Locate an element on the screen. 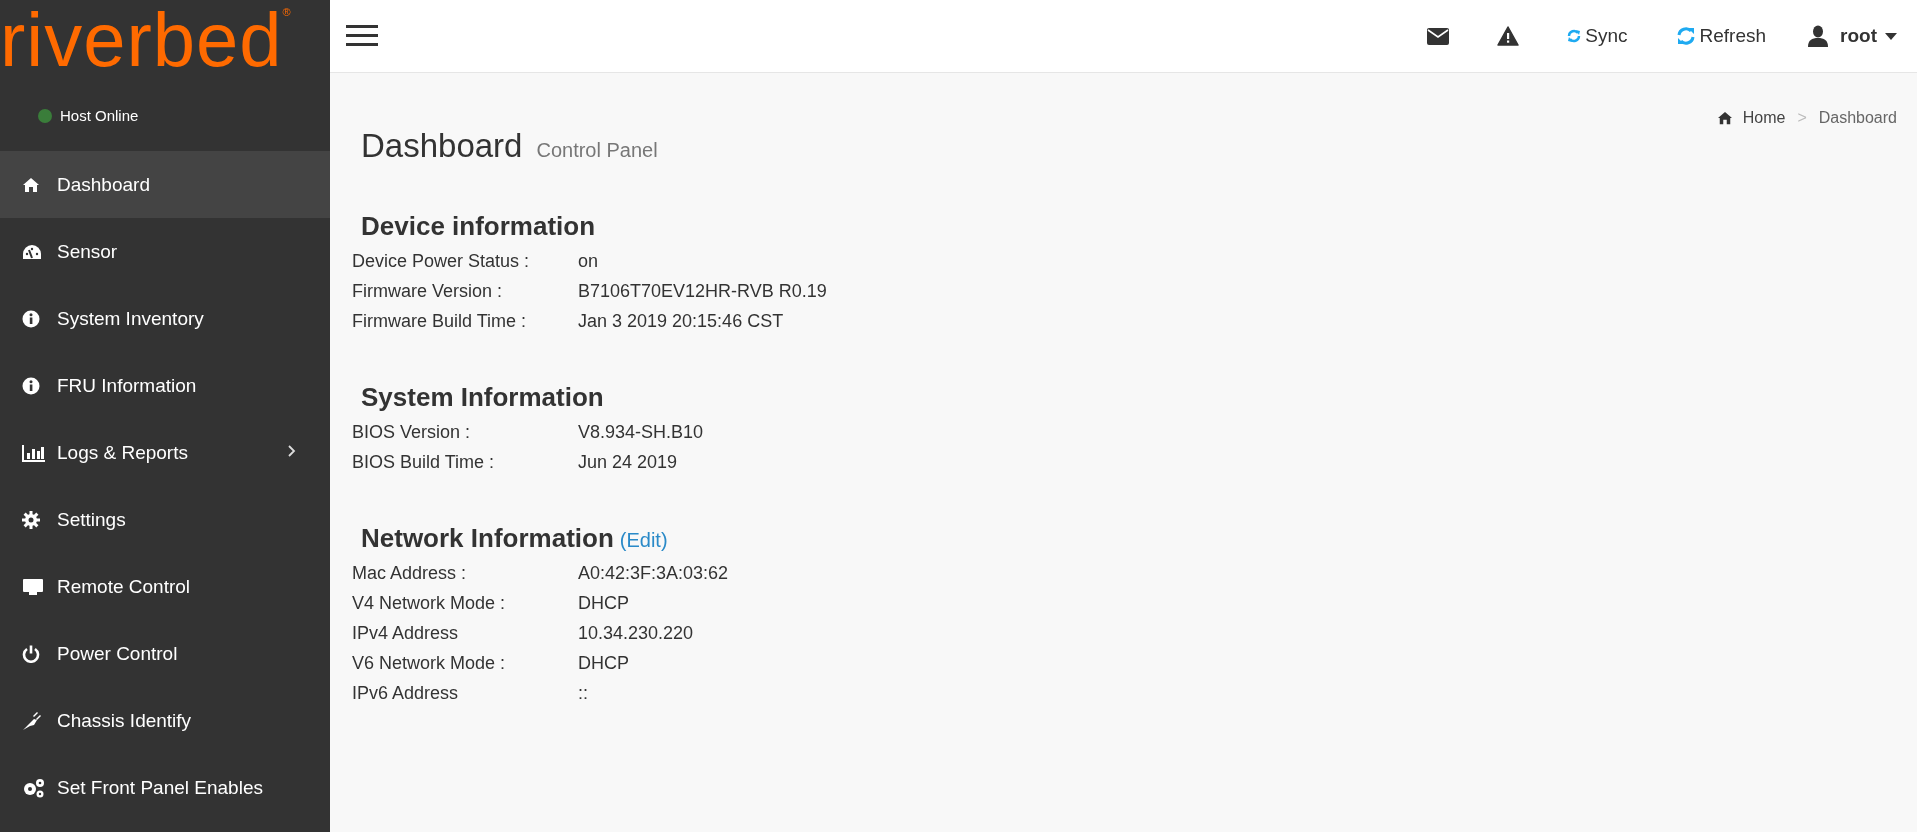 This screenshot has width=1917, height=832. field-value: Jan 3 2019 20:15:46 CST is located at coordinates (681, 321).